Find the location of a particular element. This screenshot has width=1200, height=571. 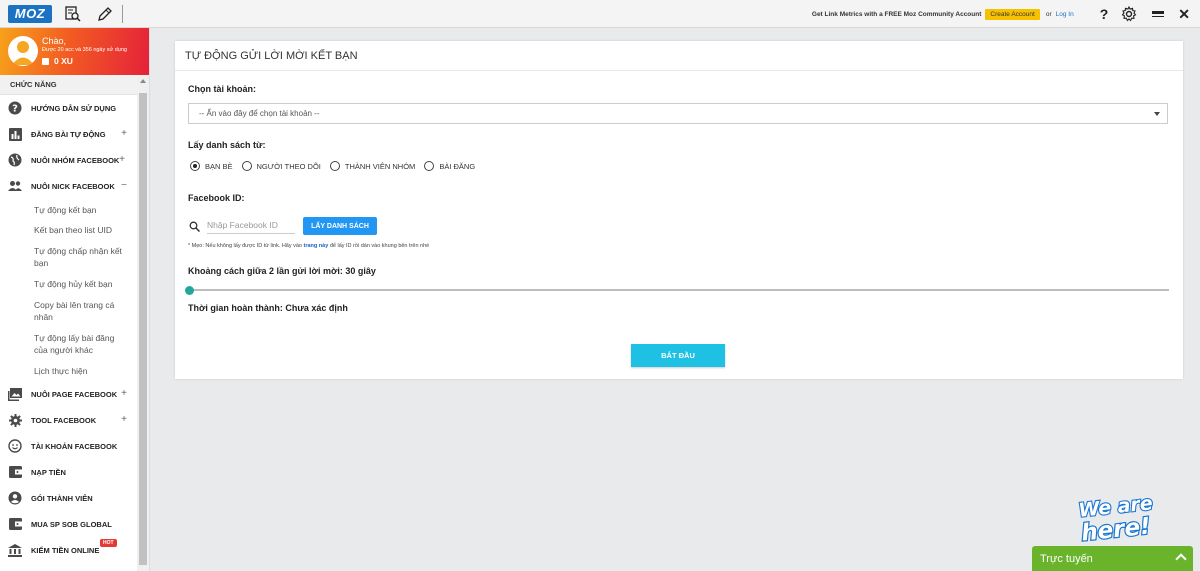

sidebar-item-sob-global: MUA SP SOB GLOBAL is located at coordinates (74, 524).